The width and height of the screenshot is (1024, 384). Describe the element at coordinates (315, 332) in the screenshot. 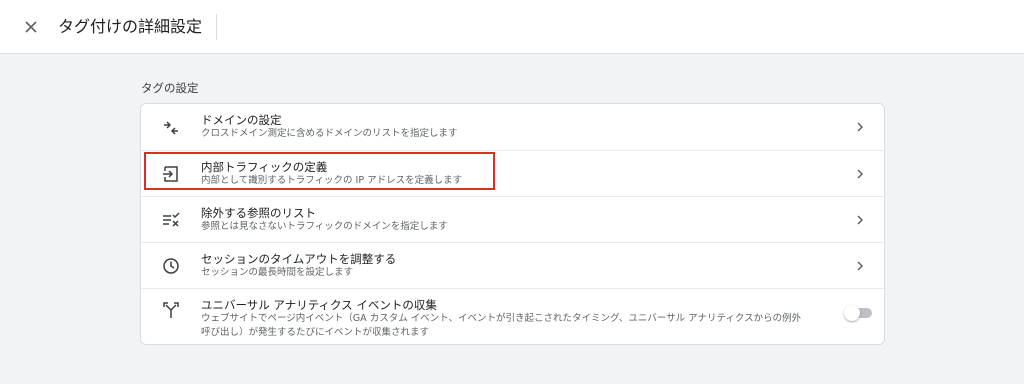

I see `row-description-line2: 呼び出し）が発生するたびにイベントが収集されます` at that location.